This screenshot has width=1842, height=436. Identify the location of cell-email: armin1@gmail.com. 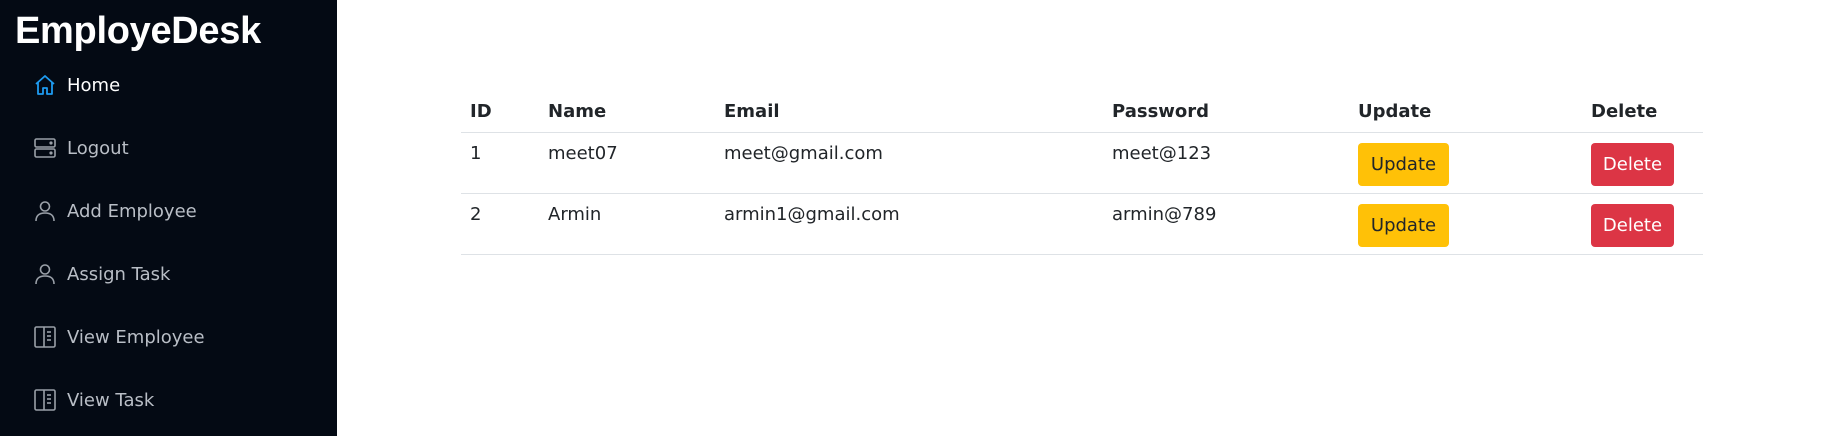
(909, 224).